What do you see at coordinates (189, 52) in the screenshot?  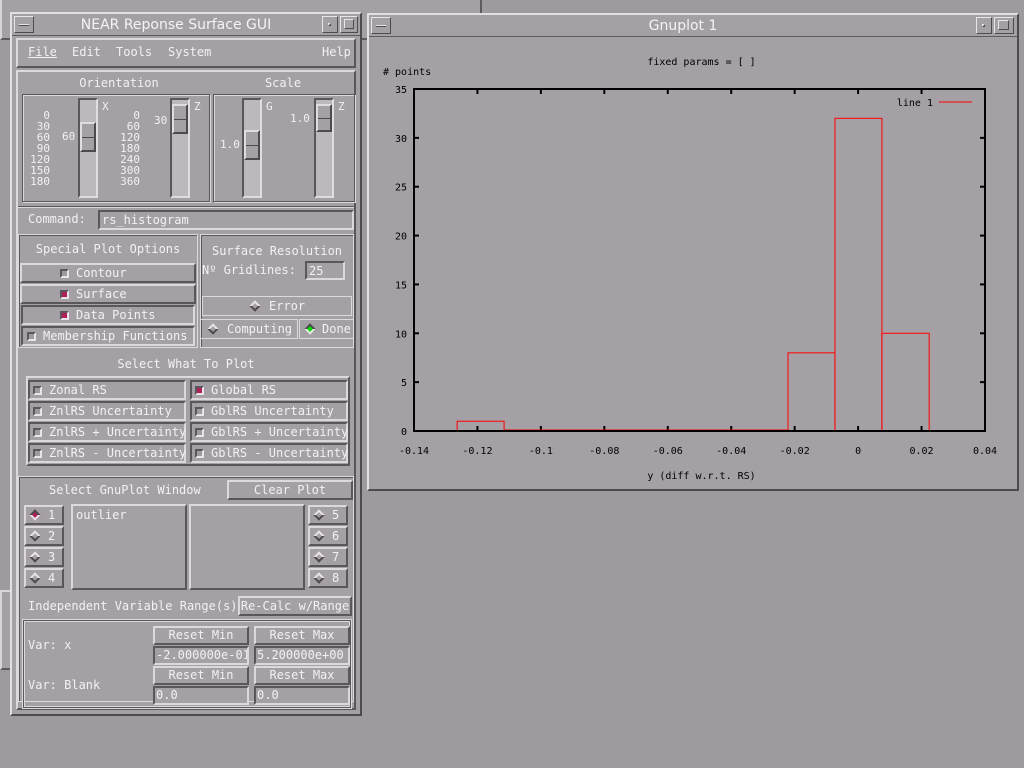 I see `menu-system: System` at bounding box center [189, 52].